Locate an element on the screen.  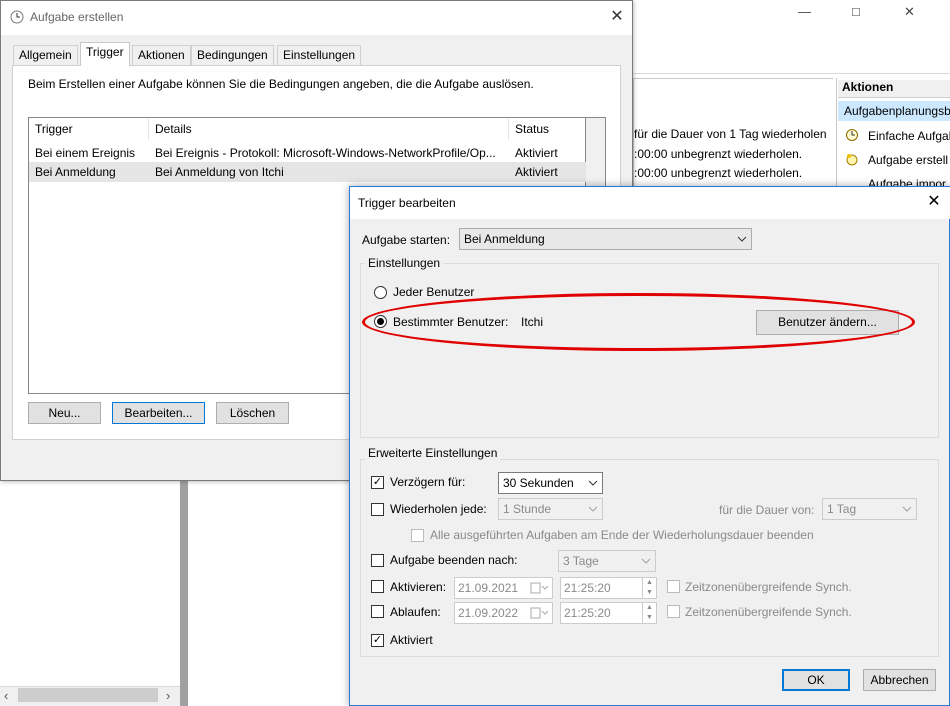
expire-date-value: 21.09.2022 is located at coordinates (488, 613).